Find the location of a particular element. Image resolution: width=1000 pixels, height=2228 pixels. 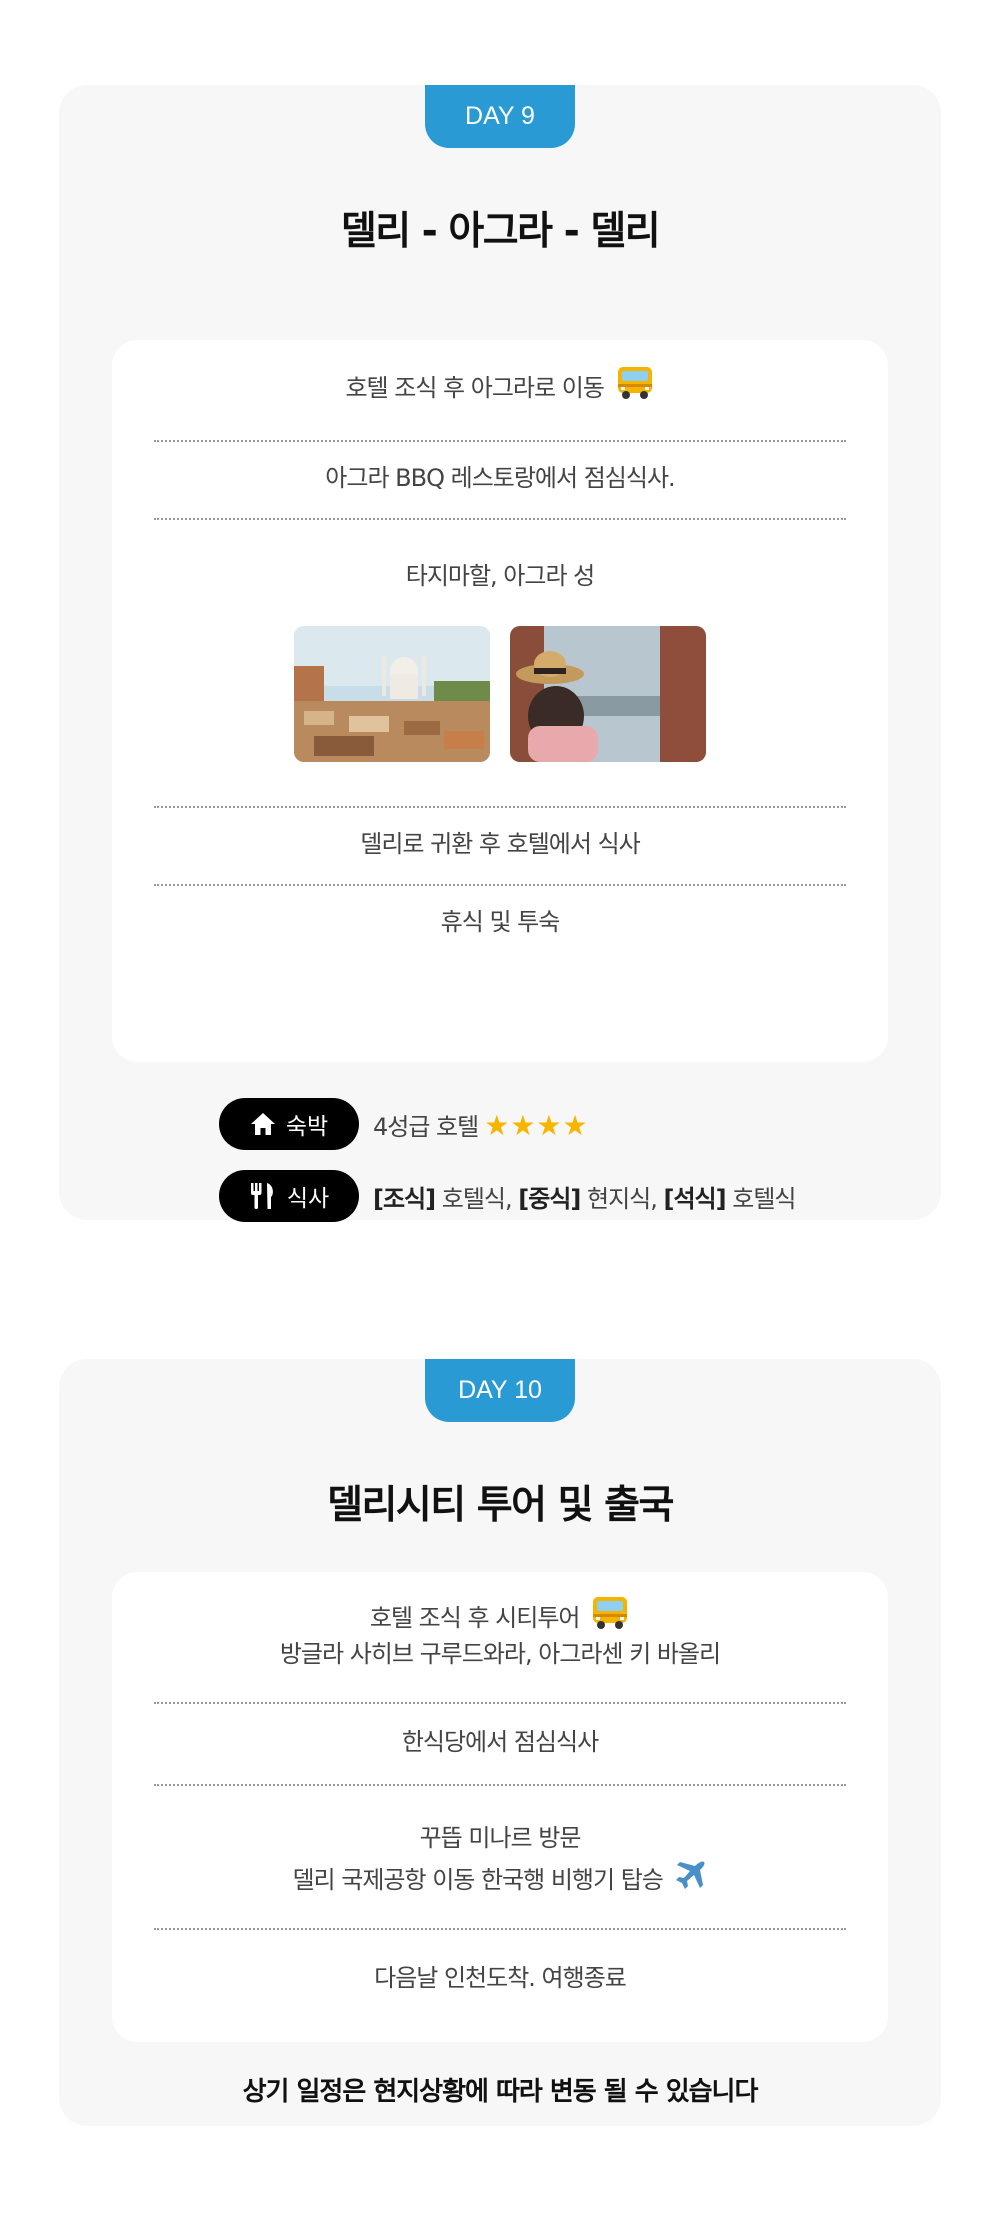

agra-fort-photo is located at coordinates (608, 694).